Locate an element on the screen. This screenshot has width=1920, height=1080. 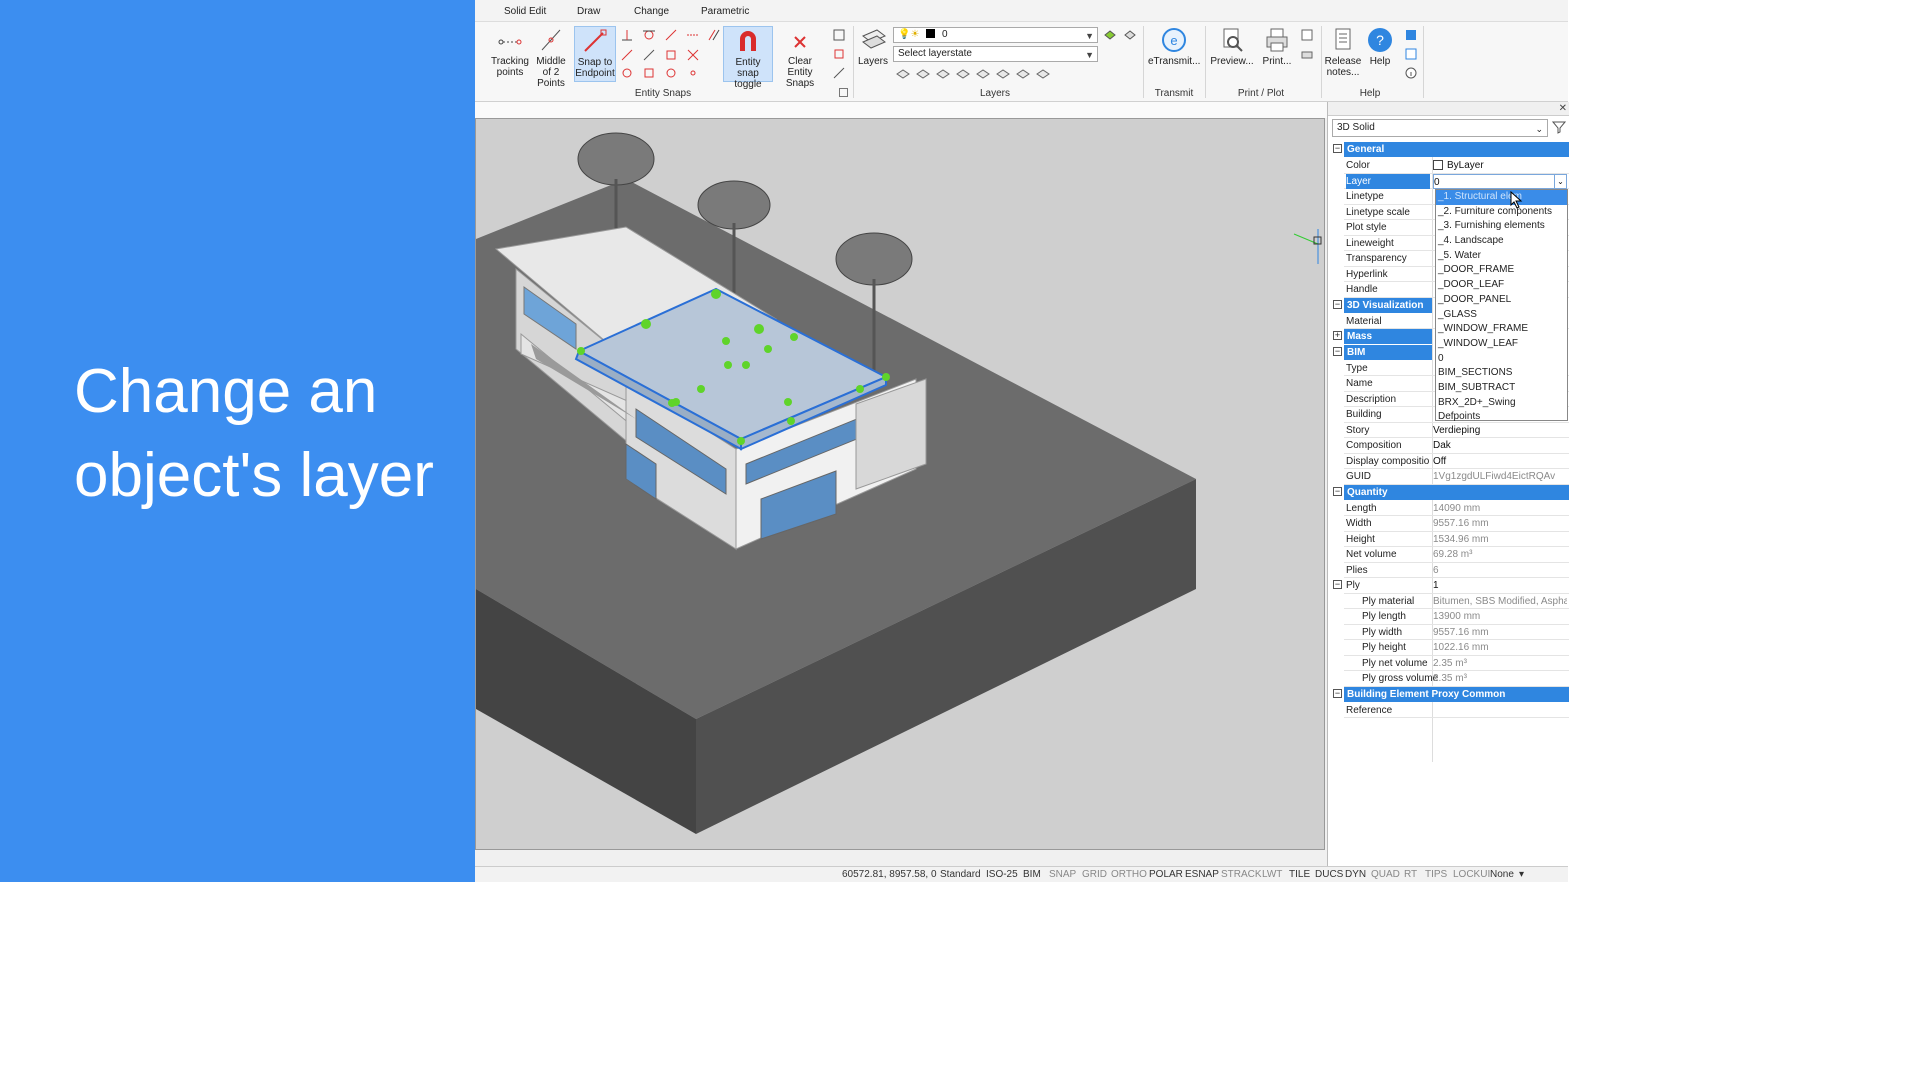
layer-option: _3. Furnishing elements is located at coordinates (1501, 226).